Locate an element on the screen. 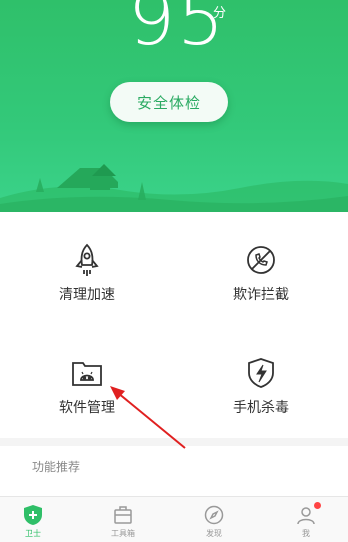 This screenshot has width=348, height=542. user-icon is located at coordinates (308, 514).